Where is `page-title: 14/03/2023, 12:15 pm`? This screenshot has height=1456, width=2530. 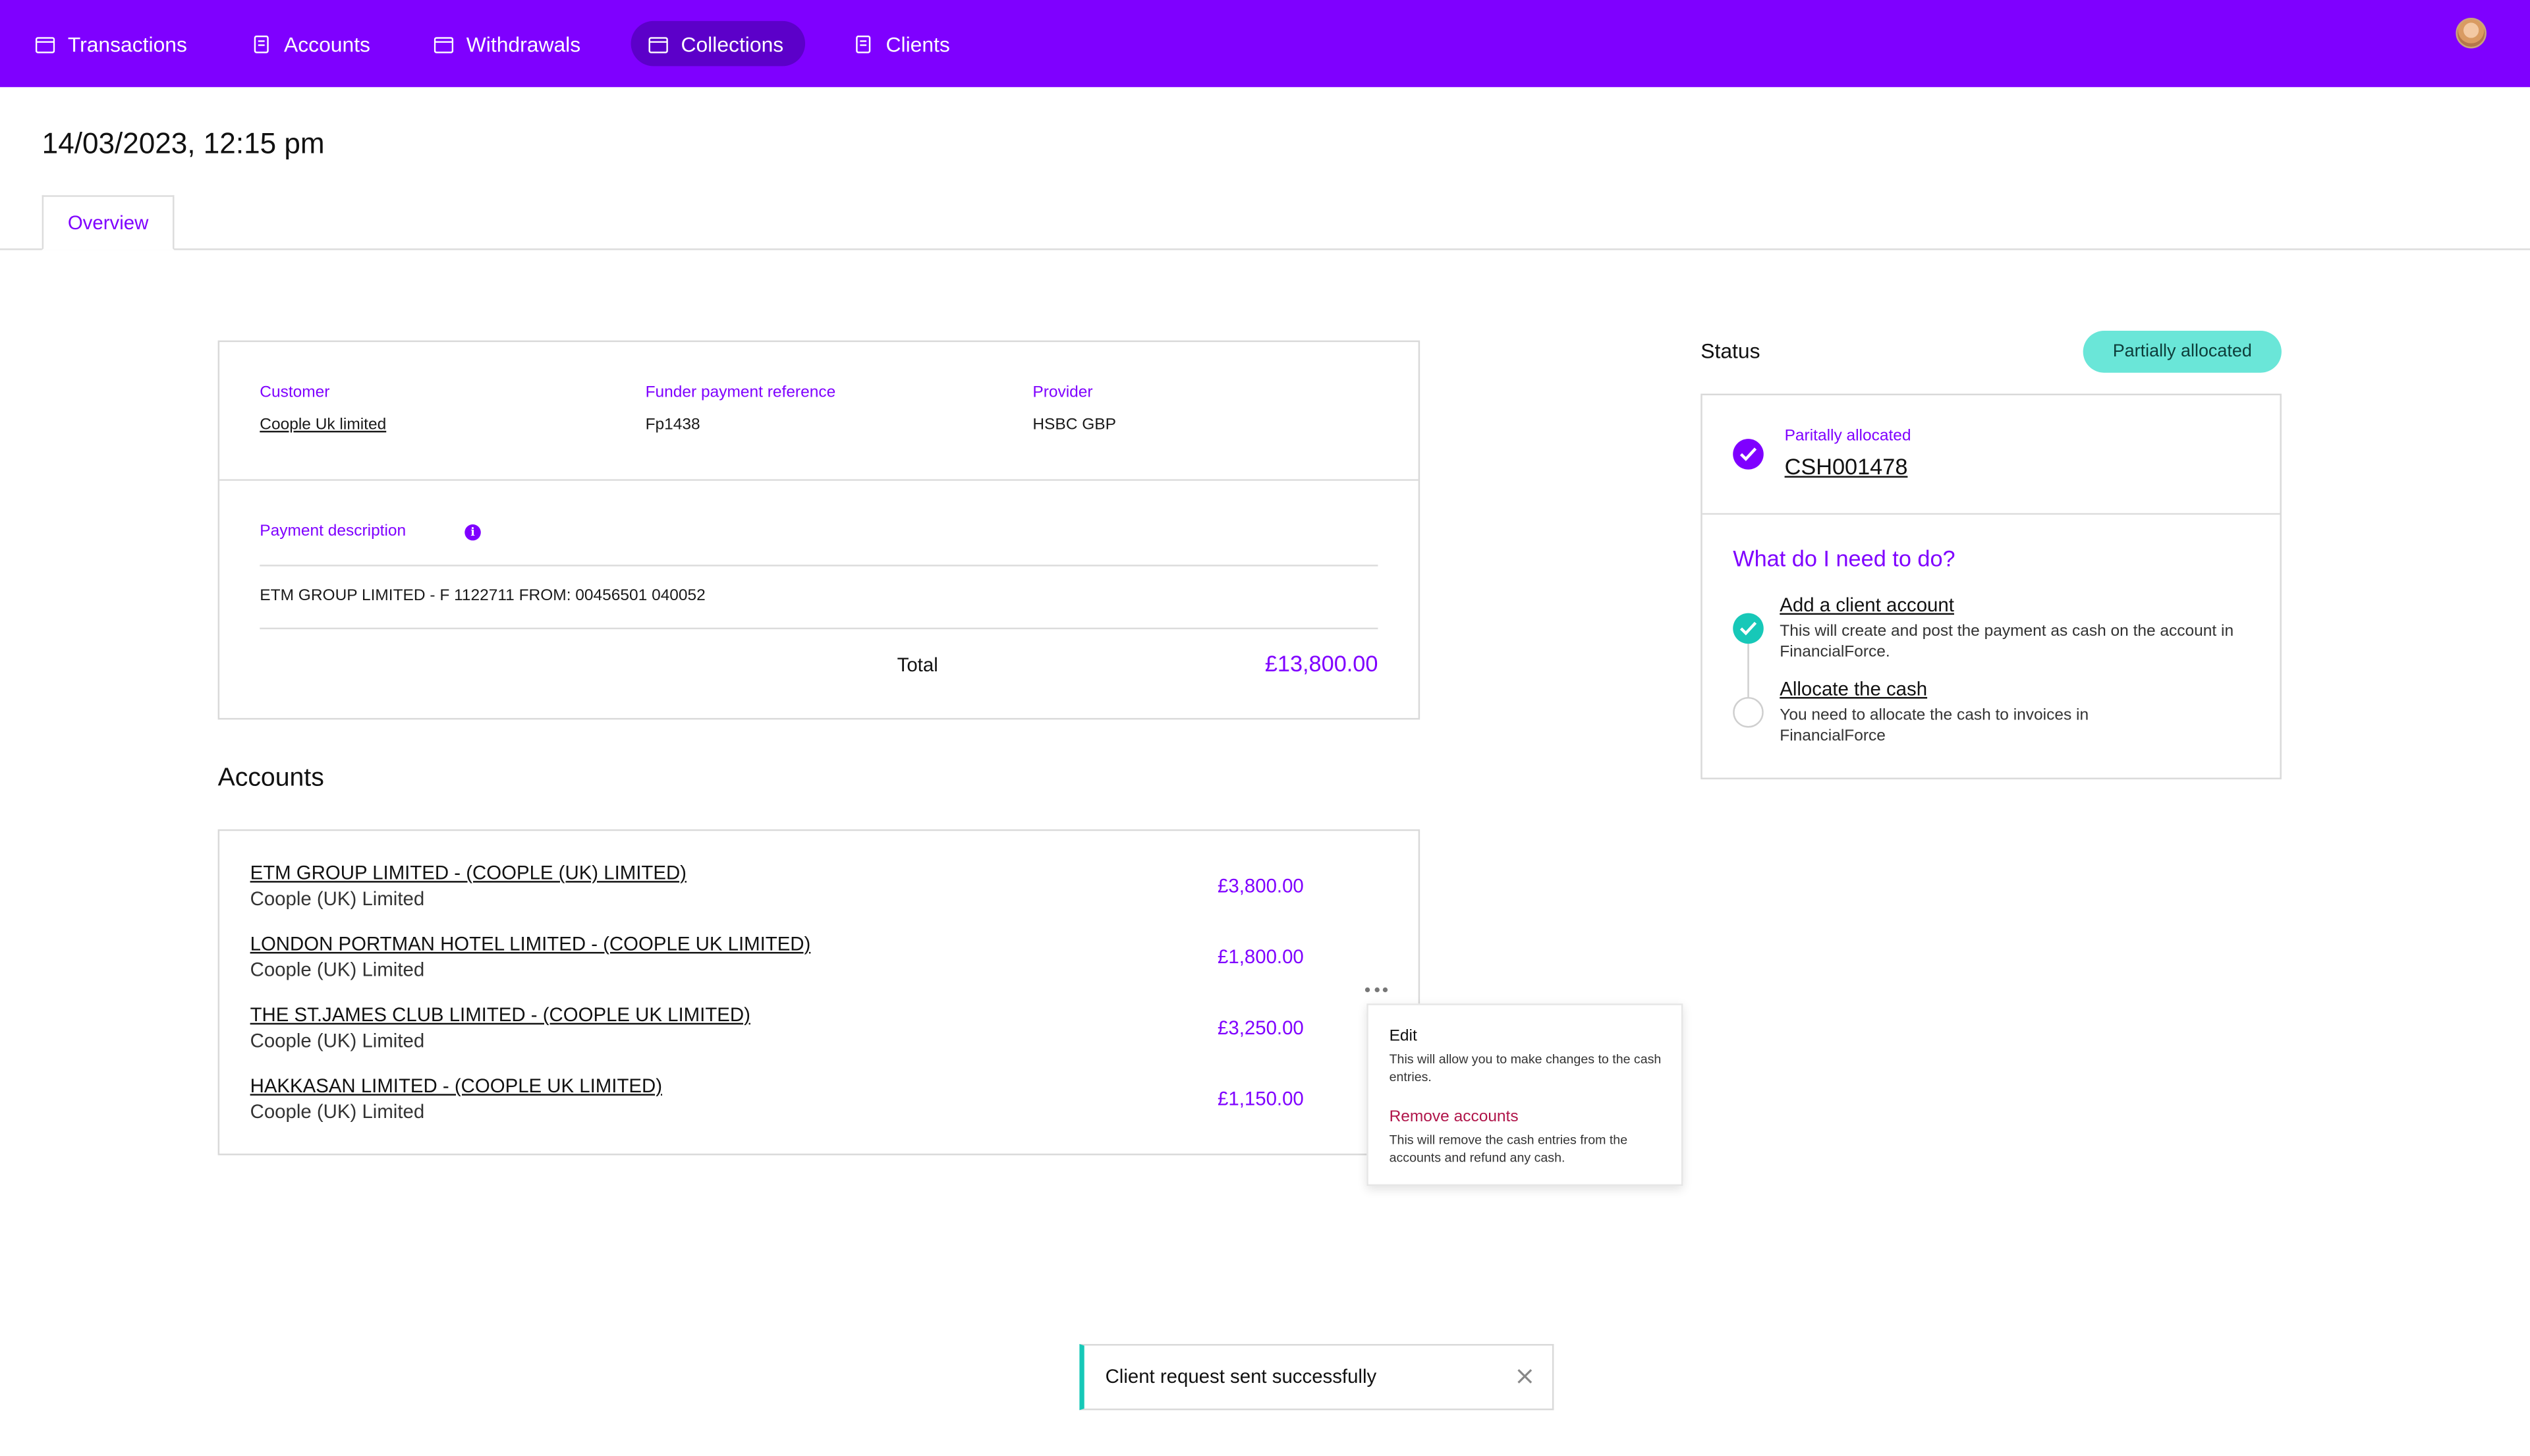 page-title: 14/03/2023, 12:15 pm is located at coordinates (183, 143).